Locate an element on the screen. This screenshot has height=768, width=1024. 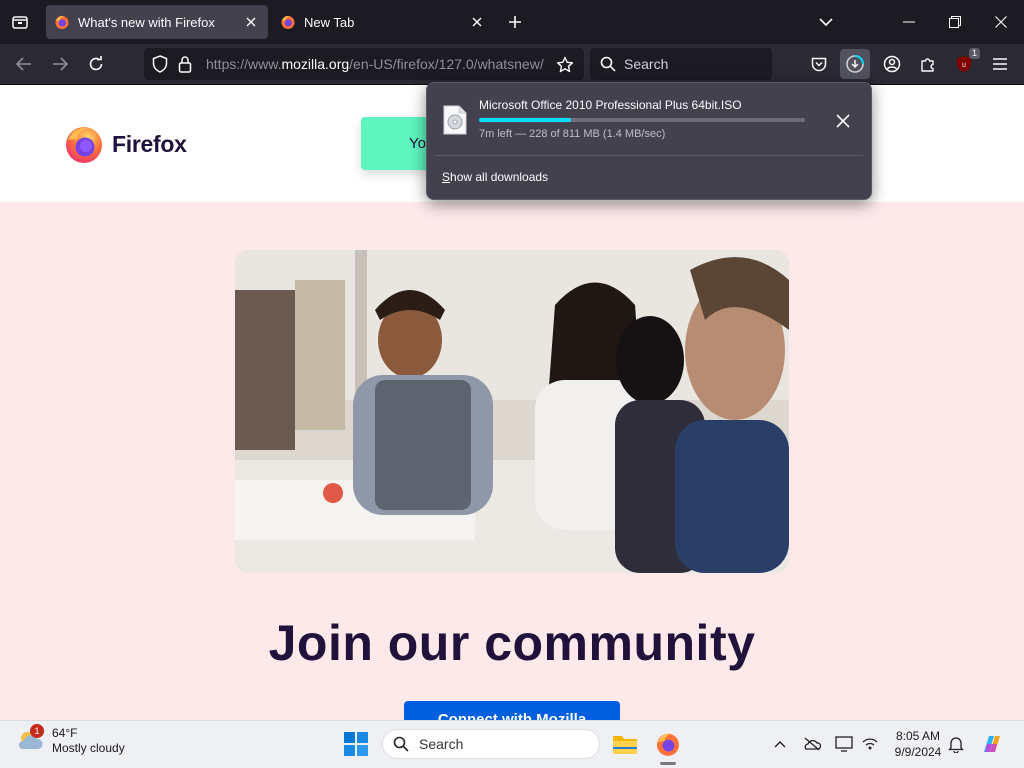
pocket-icon is located at coordinates (819, 64).